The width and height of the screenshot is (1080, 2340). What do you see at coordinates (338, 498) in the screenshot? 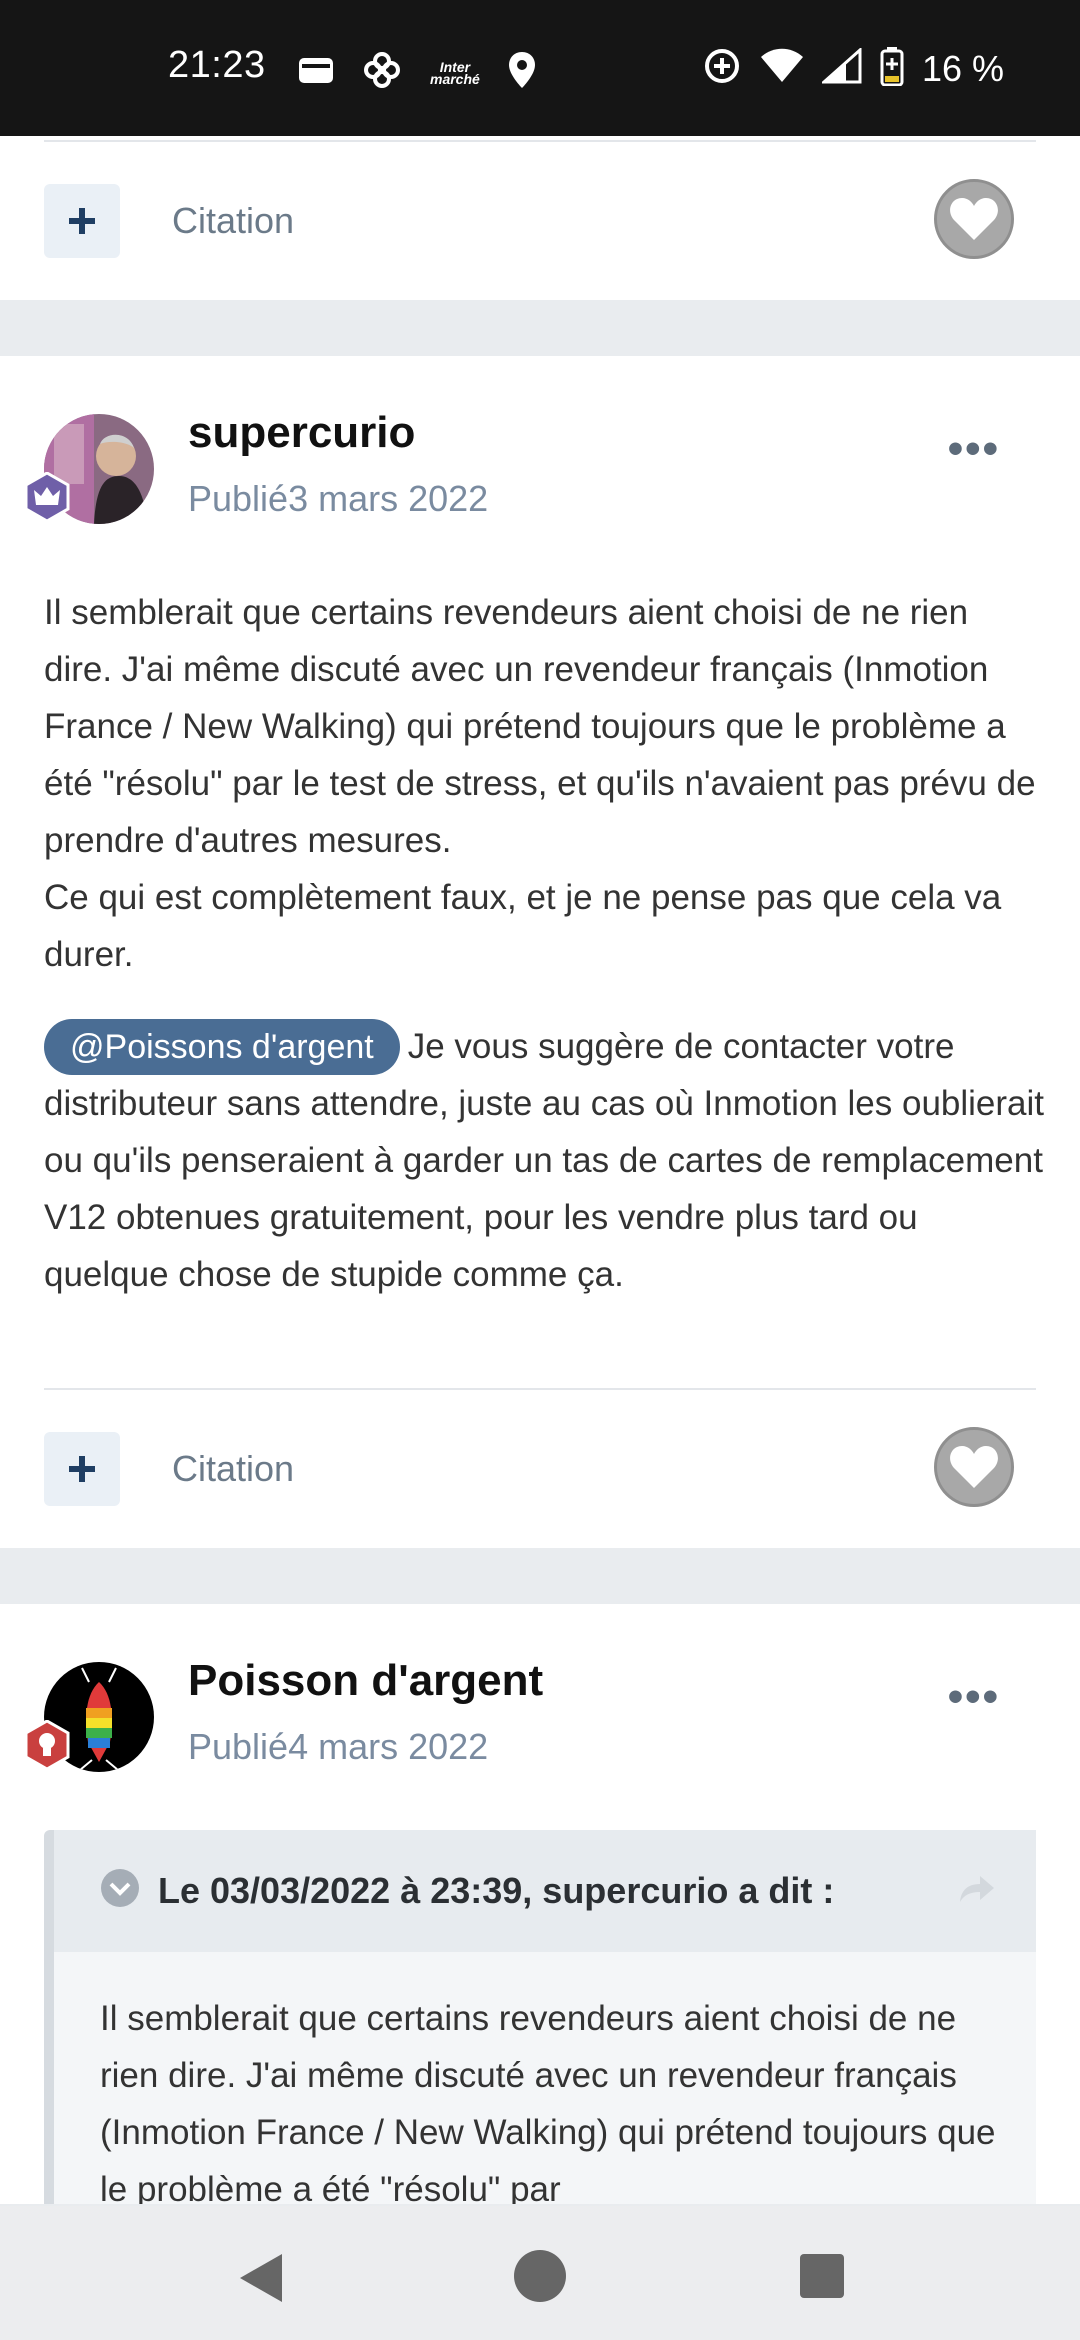
I see `published-date: Publié3 mars 2022` at bounding box center [338, 498].